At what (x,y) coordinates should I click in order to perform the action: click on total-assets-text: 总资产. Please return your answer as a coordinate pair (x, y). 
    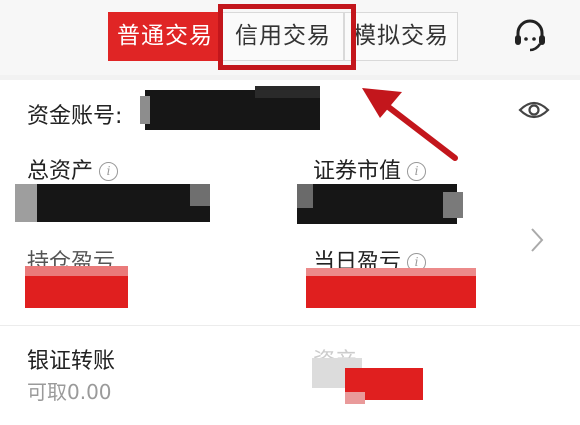
    Looking at the image, I should click on (60, 171).